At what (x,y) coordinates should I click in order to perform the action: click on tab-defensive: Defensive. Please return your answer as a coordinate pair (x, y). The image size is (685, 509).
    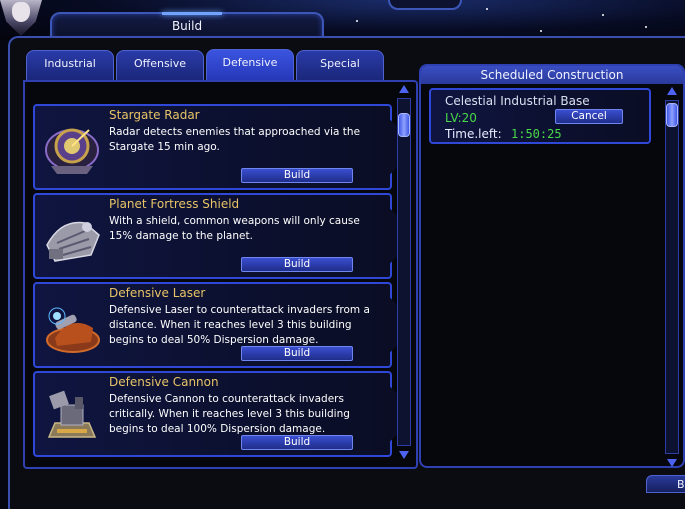
    Looking at the image, I should click on (250, 65).